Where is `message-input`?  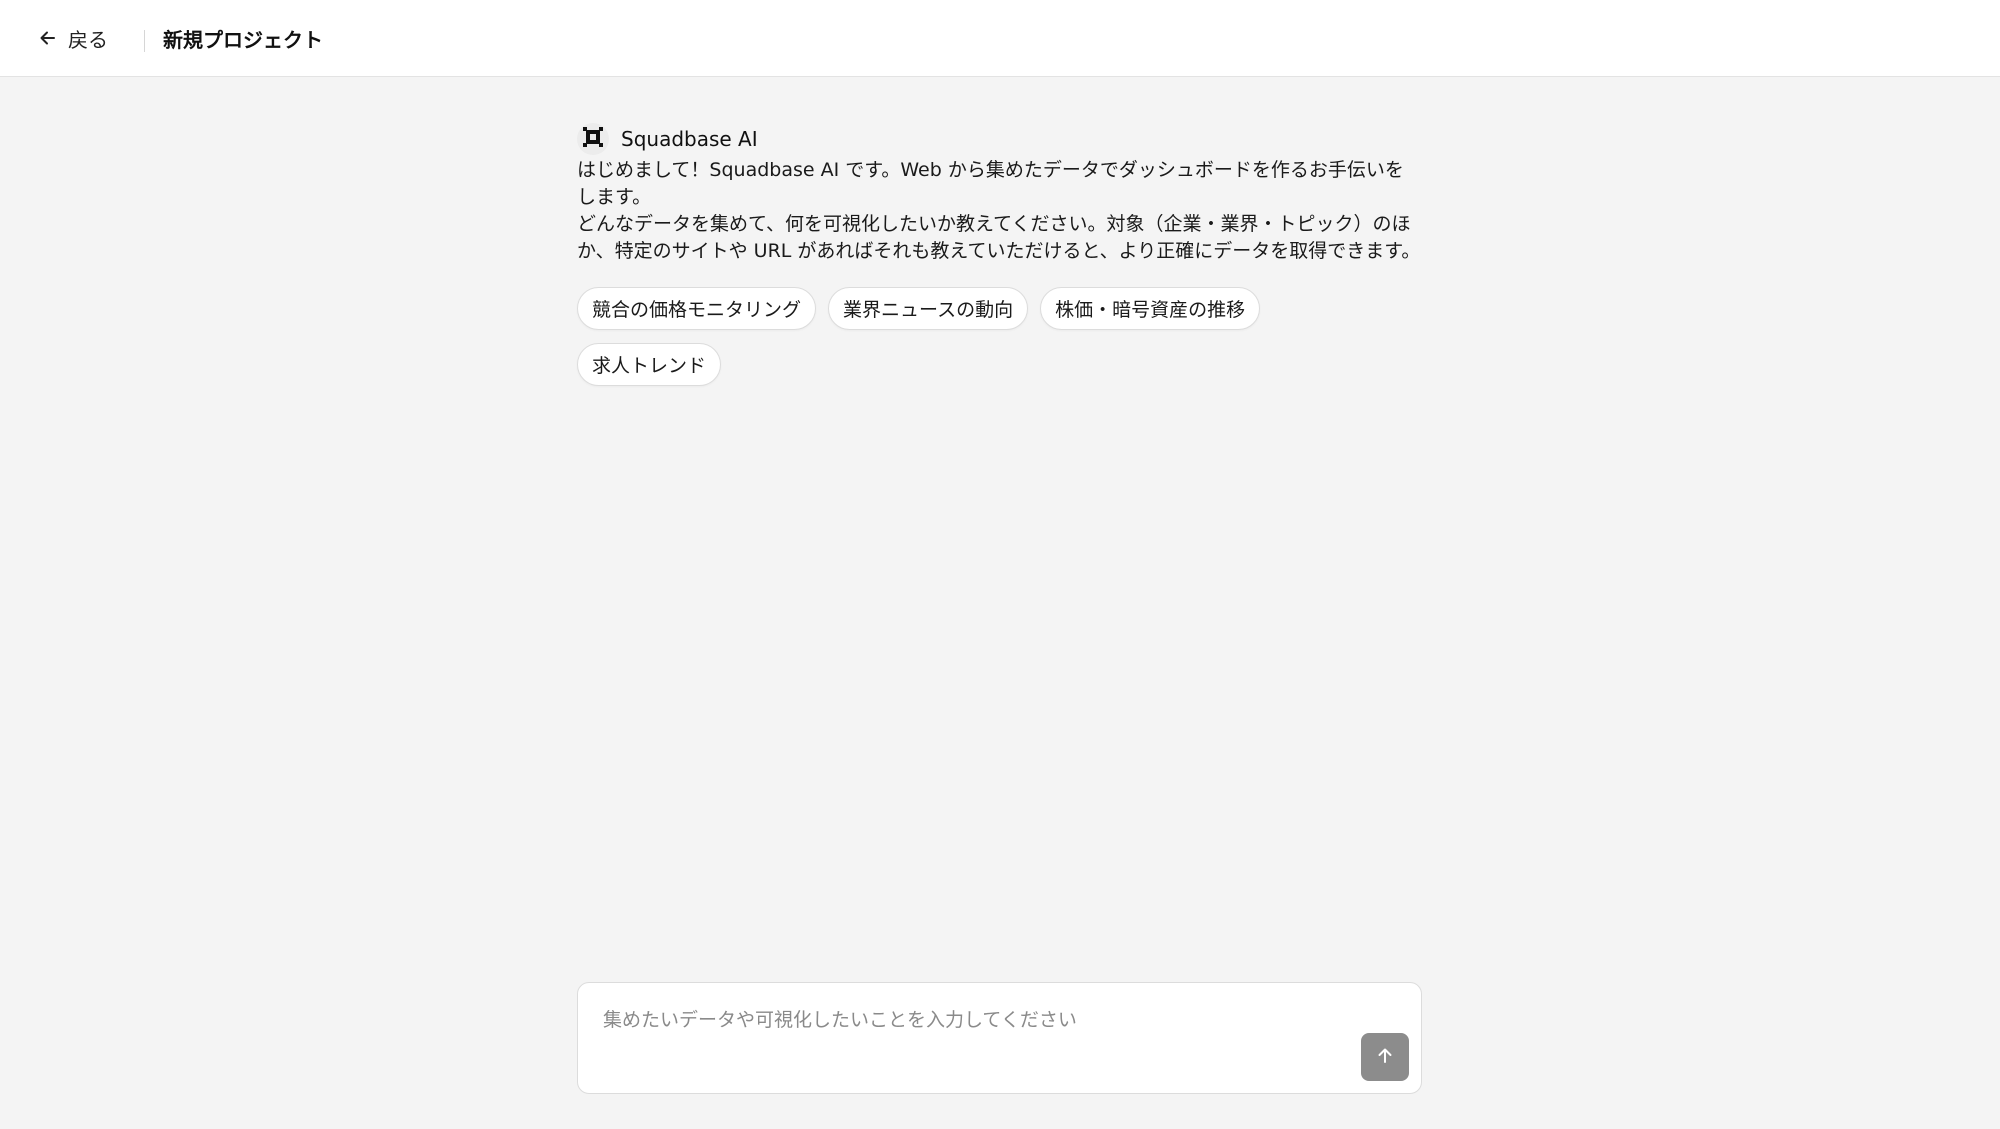
message-input is located at coordinates (999, 1038).